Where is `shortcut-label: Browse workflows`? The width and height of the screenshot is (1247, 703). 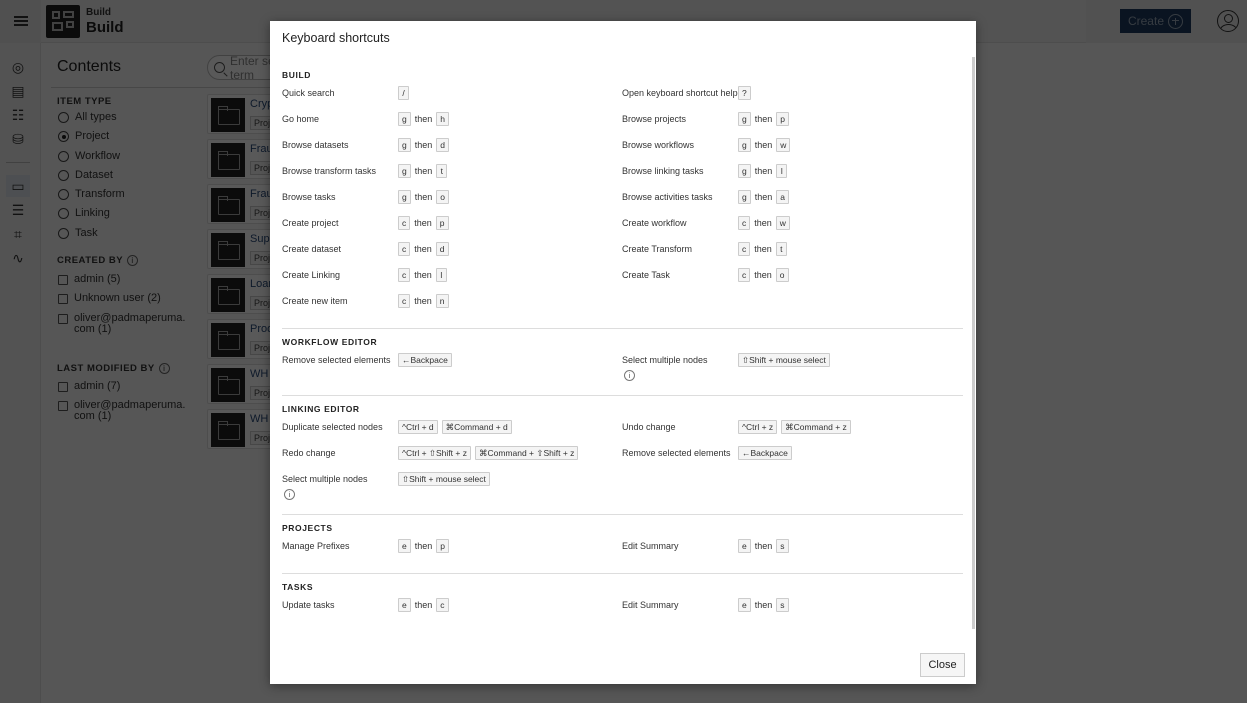 shortcut-label: Browse workflows is located at coordinates (658, 145).